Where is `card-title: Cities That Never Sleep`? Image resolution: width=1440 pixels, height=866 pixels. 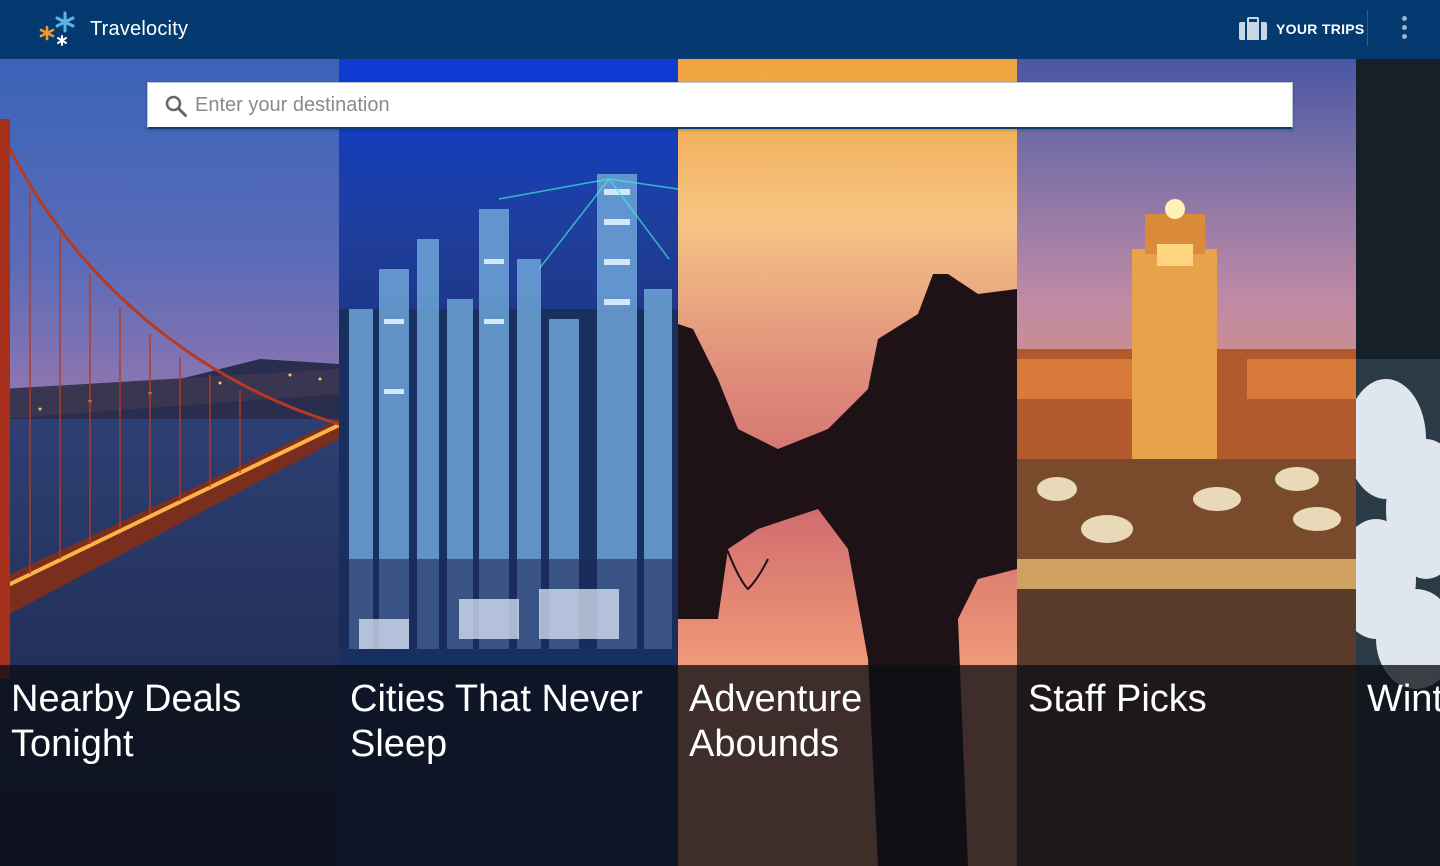 card-title: Cities That Never Sleep is located at coordinates (496, 721).